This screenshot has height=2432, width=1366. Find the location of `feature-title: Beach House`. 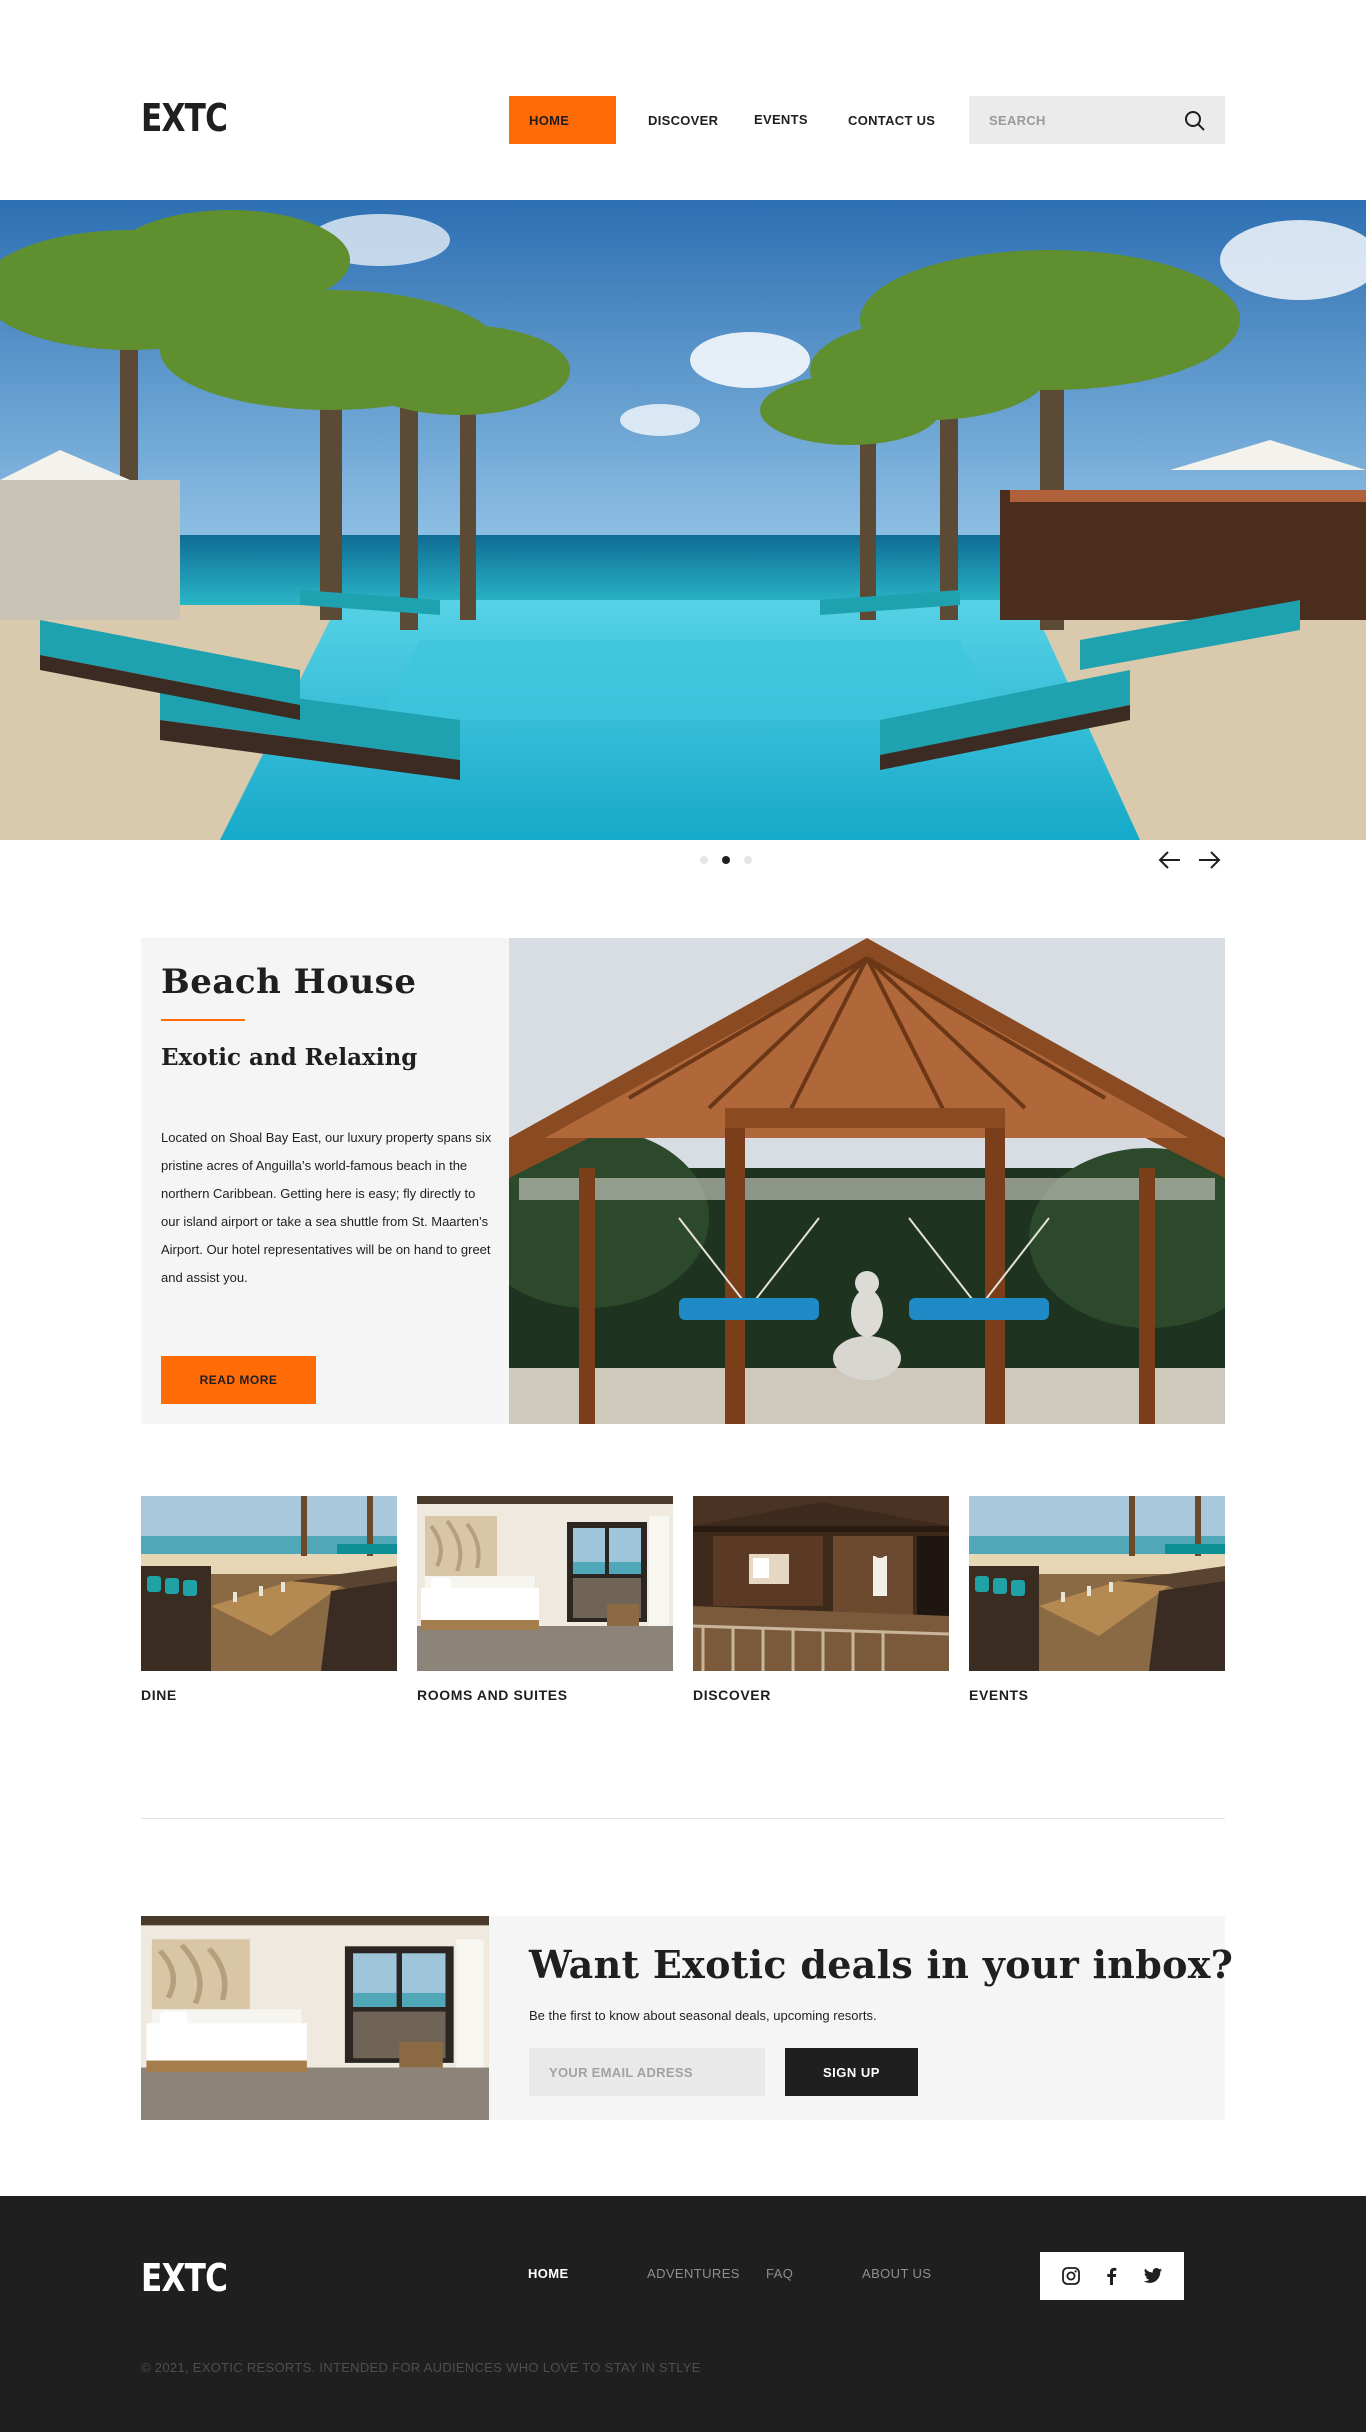

feature-title: Beach House is located at coordinates (289, 982).